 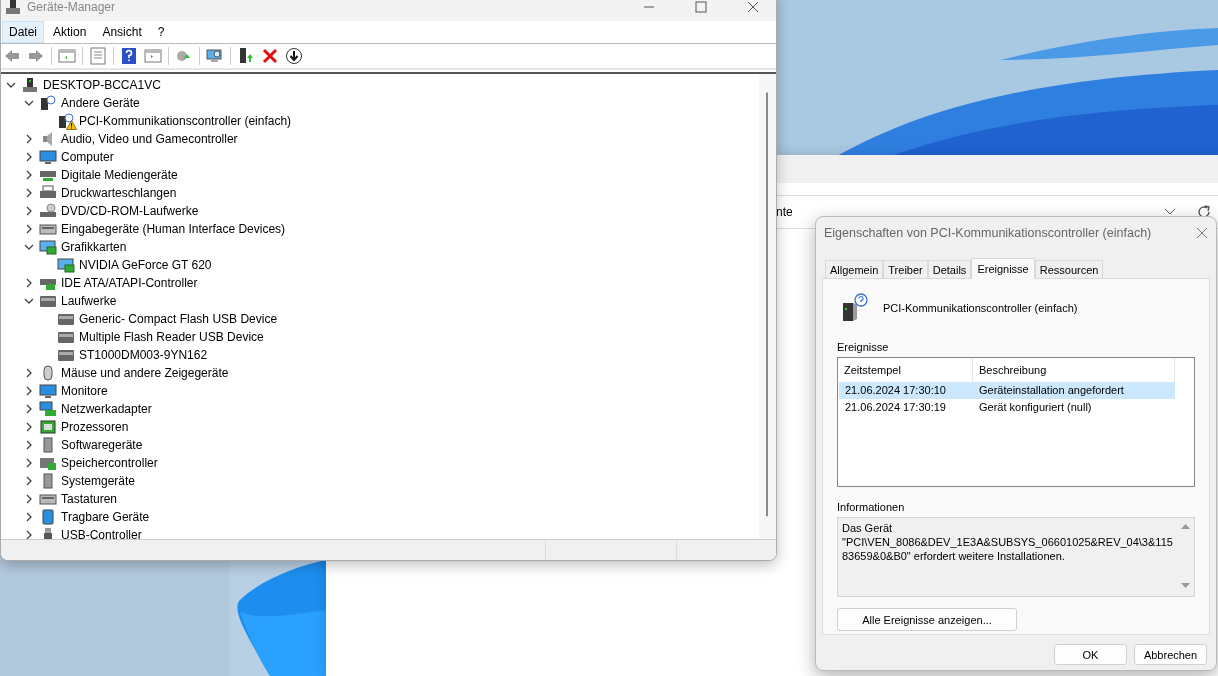 What do you see at coordinates (48, 193) in the screenshot?
I see `printer-icon` at bounding box center [48, 193].